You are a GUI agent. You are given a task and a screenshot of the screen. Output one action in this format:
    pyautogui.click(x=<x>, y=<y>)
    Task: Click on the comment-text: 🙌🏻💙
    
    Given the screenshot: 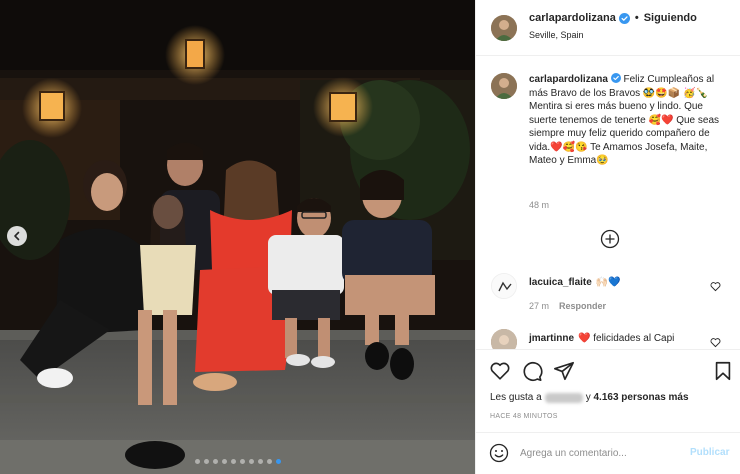 What is the action you would take?
    pyautogui.click(x=608, y=282)
    